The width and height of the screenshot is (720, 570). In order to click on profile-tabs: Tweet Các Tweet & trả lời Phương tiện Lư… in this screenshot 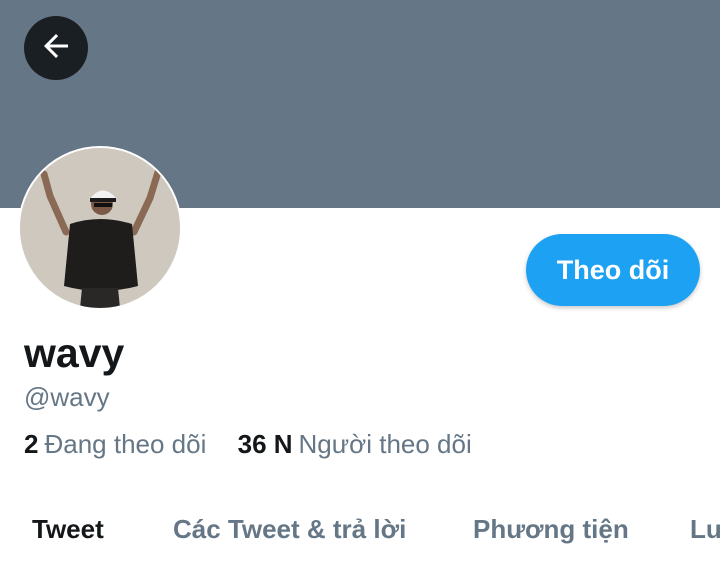, I will do `click(360, 531)`.